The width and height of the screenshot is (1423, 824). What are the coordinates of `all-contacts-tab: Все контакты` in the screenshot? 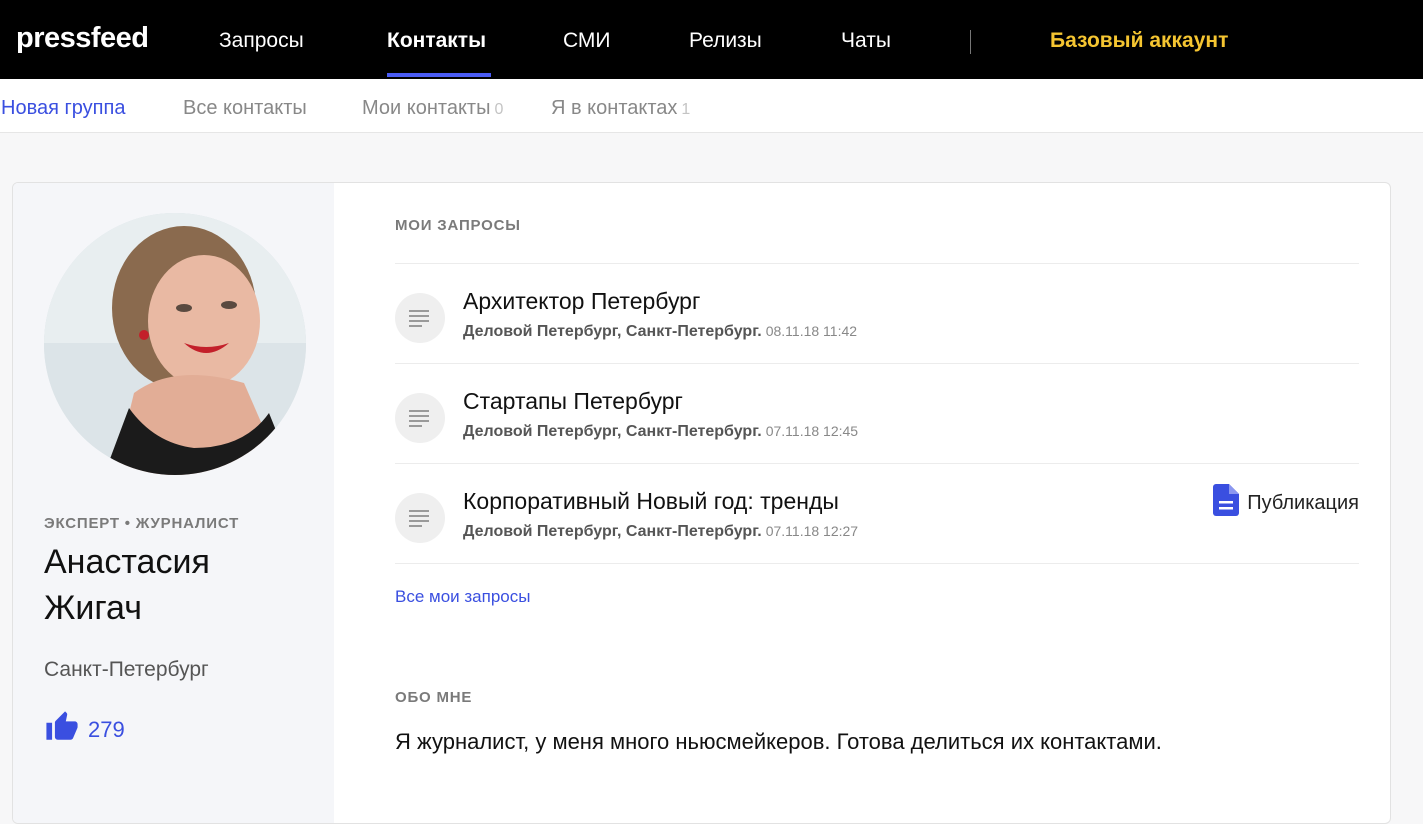 It's located at (245, 108).